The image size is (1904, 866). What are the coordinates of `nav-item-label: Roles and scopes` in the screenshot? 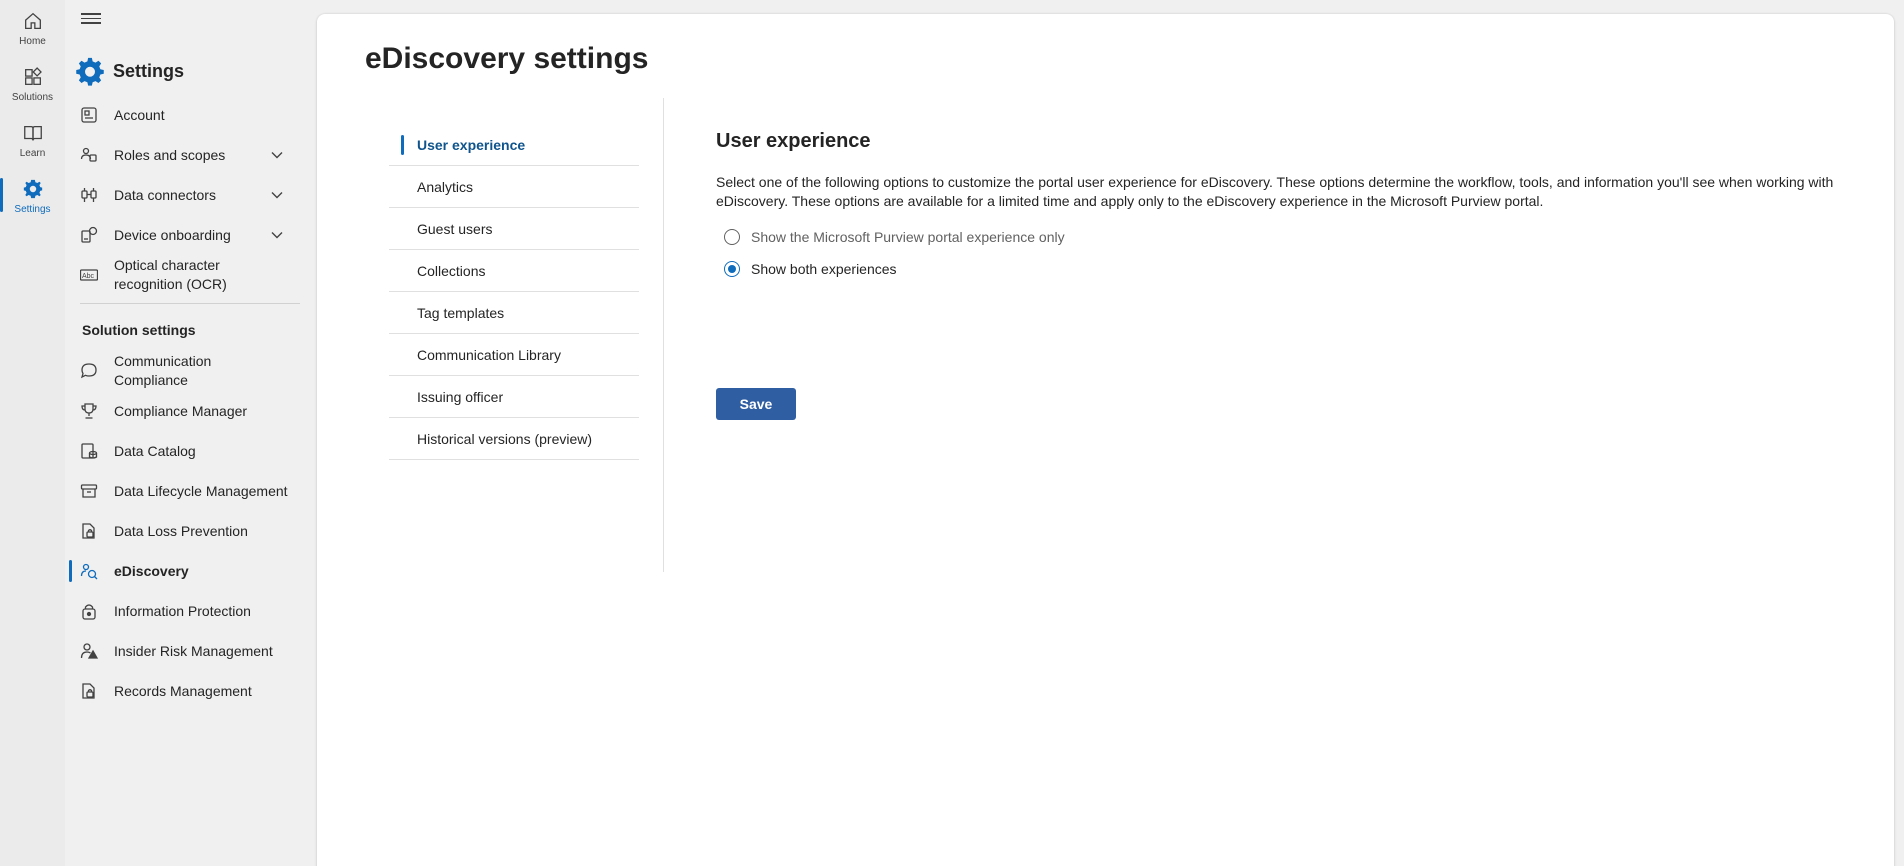 It's located at (170, 154).